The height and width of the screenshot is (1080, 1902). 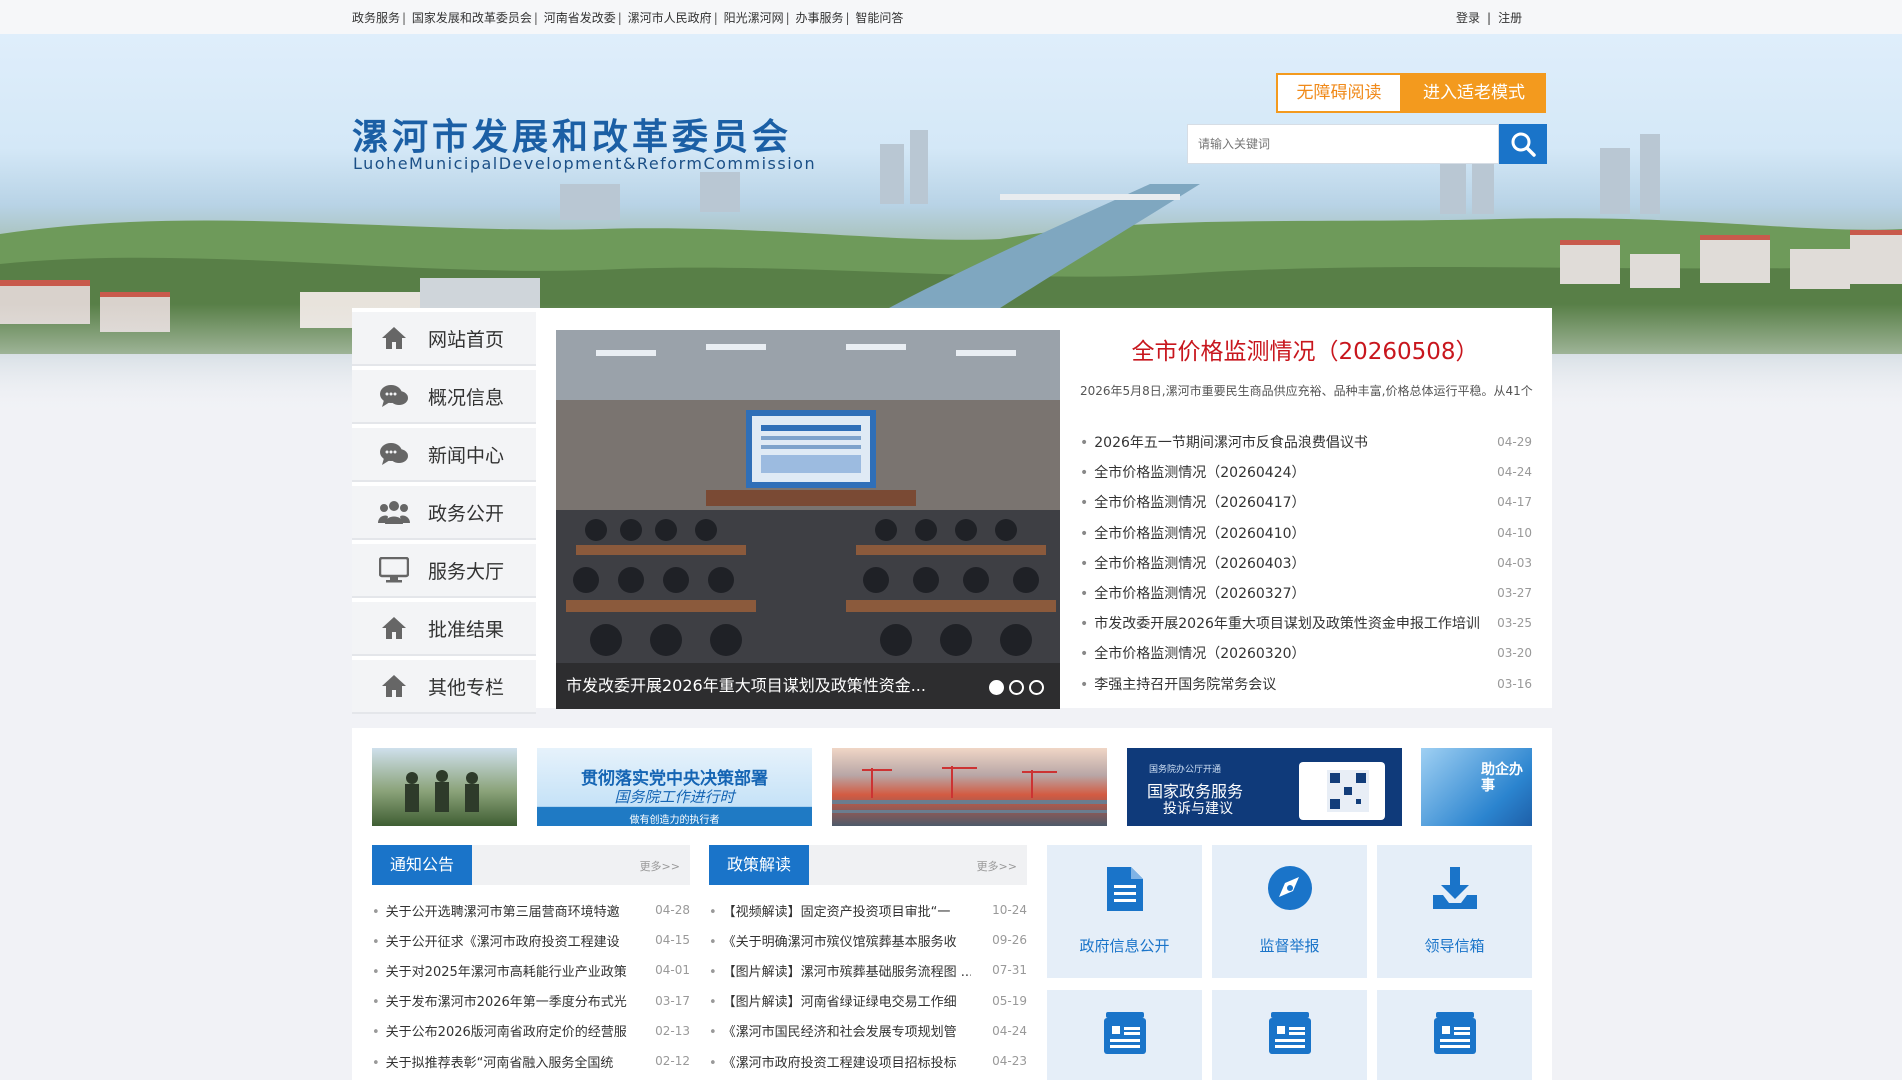 I want to click on list-item: 全市价格监测情况（20260403）04-03, so click(x=1306, y=563).